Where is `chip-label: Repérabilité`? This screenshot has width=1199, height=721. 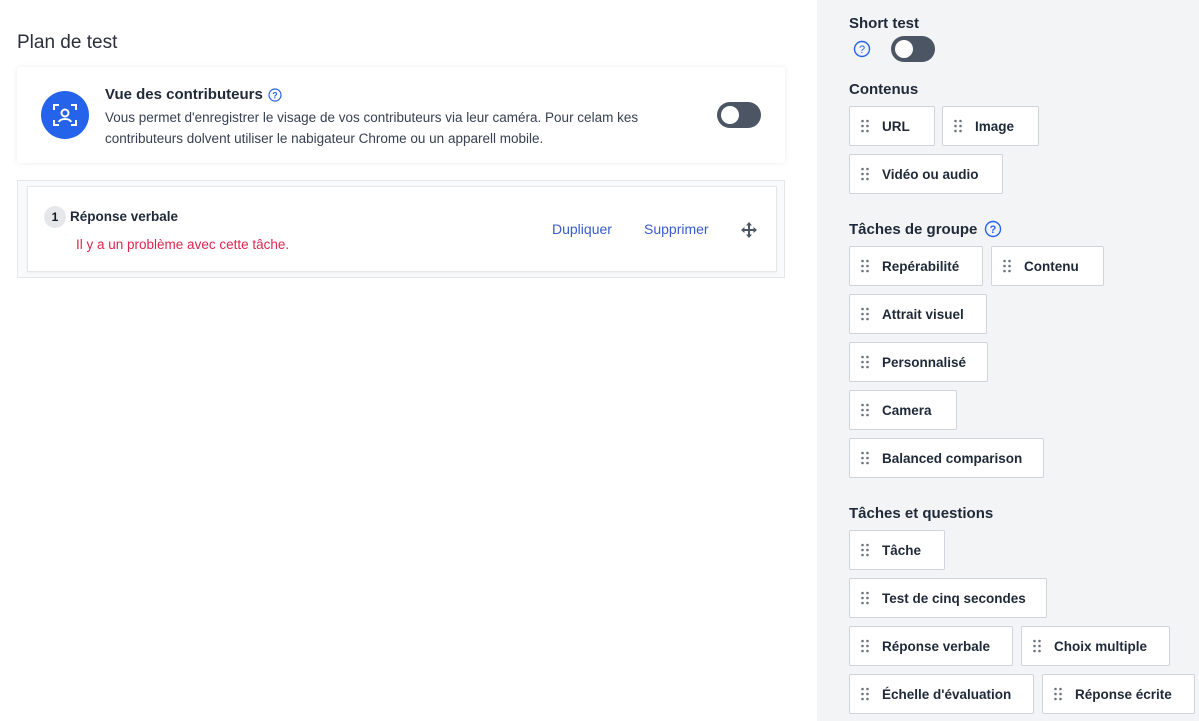 chip-label: Repérabilité is located at coordinates (921, 266).